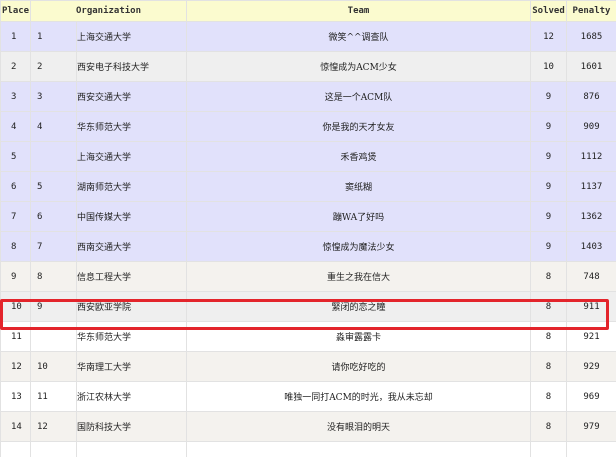  Describe the element at coordinates (131, 426) in the screenshot. I see `organization-cell: 国防科技大学` at that location.